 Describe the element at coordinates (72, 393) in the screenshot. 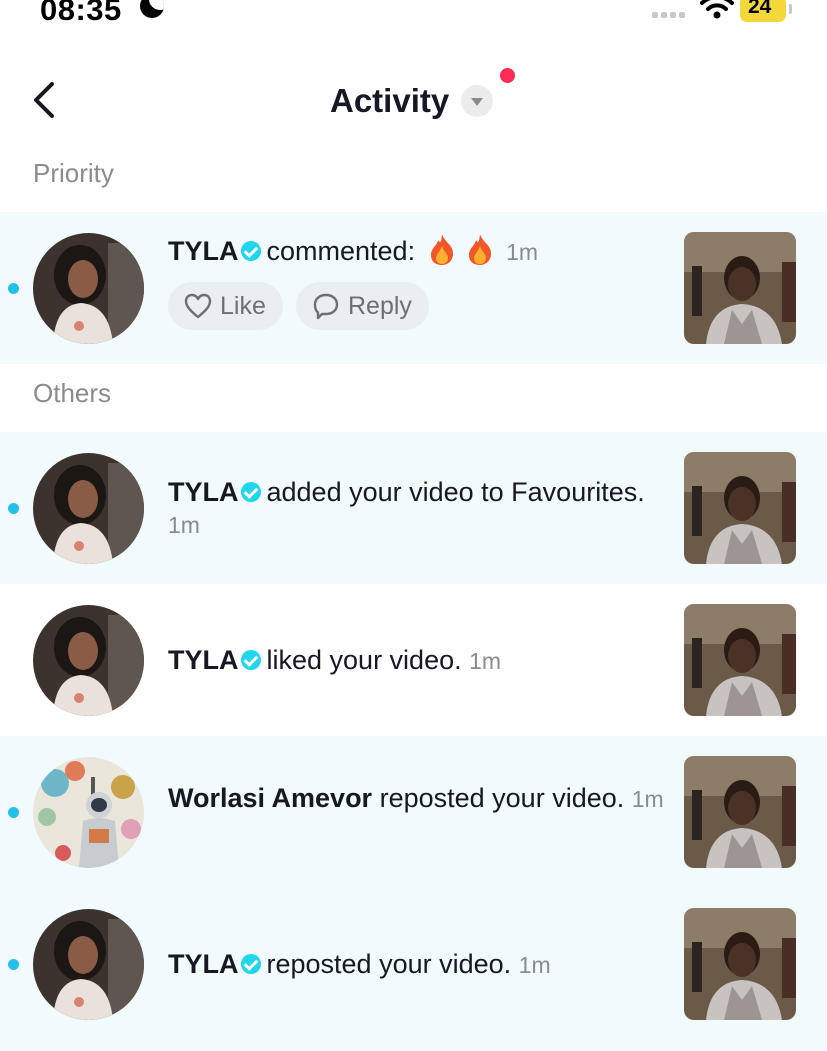

I see `section-label-others: Others` at that location.